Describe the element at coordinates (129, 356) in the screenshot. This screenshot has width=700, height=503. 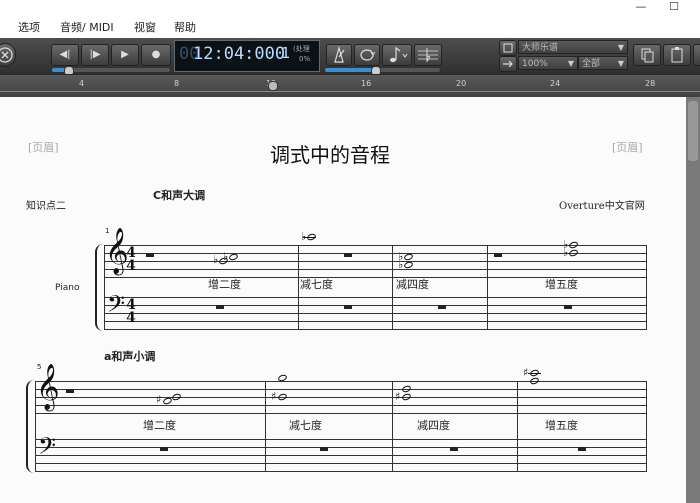
I see `section-label-a-harmonic-minor: a和声小调` at that location.